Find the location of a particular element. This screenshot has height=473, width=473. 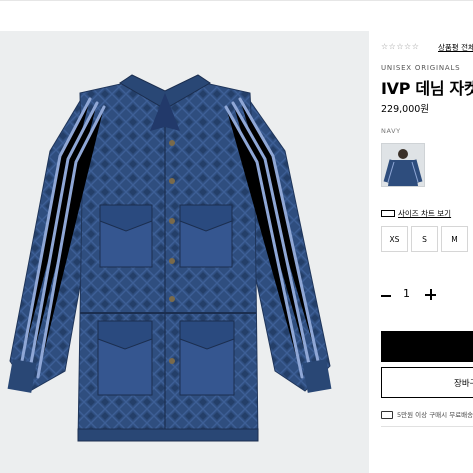

add-to-cart-button: 장바구니 is located at coordinates (427, 382).